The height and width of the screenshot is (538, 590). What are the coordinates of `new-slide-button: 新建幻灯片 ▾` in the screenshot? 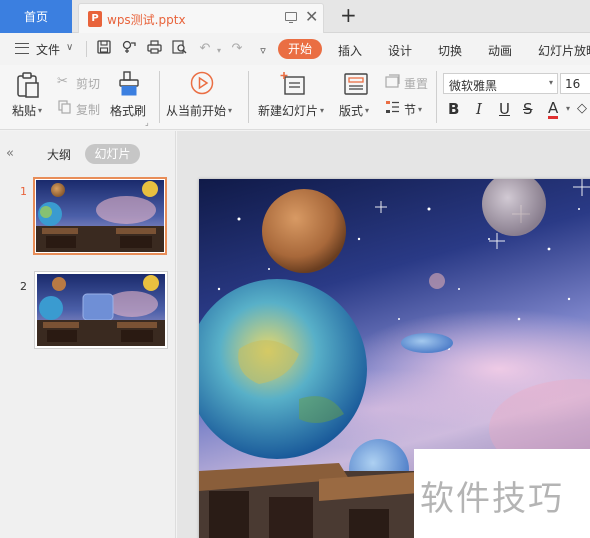 It's located at (291, 110).